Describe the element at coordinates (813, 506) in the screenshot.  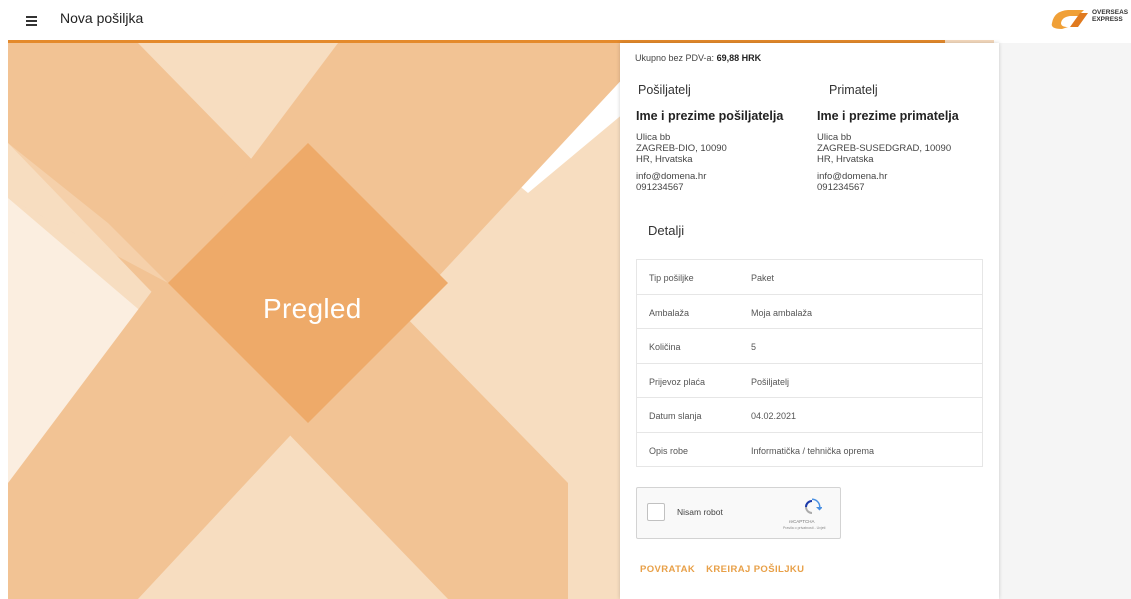
I see `recaptcha-icon` at that location.